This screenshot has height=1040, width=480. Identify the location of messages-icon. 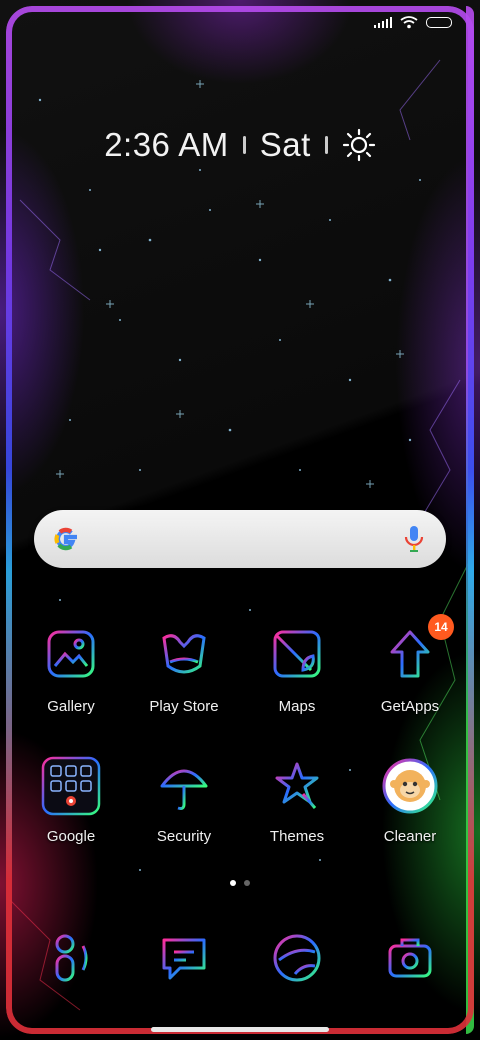
(184, 958).